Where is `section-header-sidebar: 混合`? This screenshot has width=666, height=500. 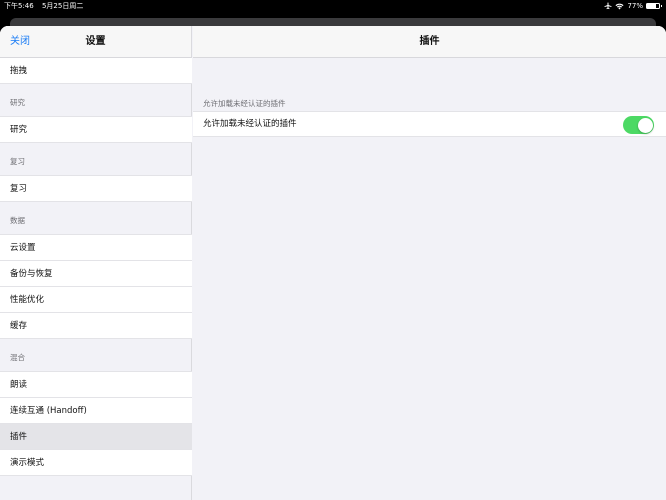
section-header-sidebar: 混合 is located at coordinates (96, 355).